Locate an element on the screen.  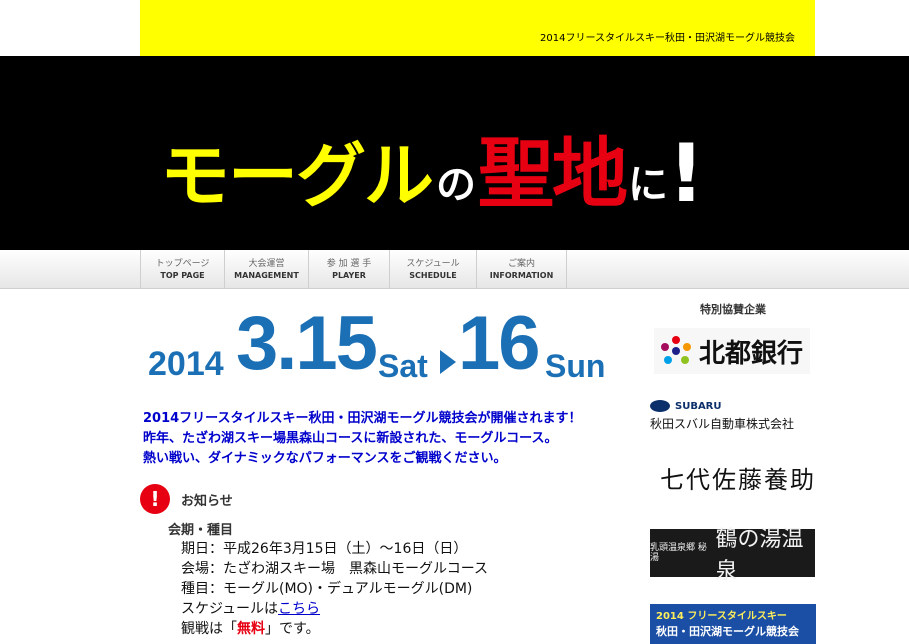
nav-label-jp: スケジュール is located at coordinates (433, 263).